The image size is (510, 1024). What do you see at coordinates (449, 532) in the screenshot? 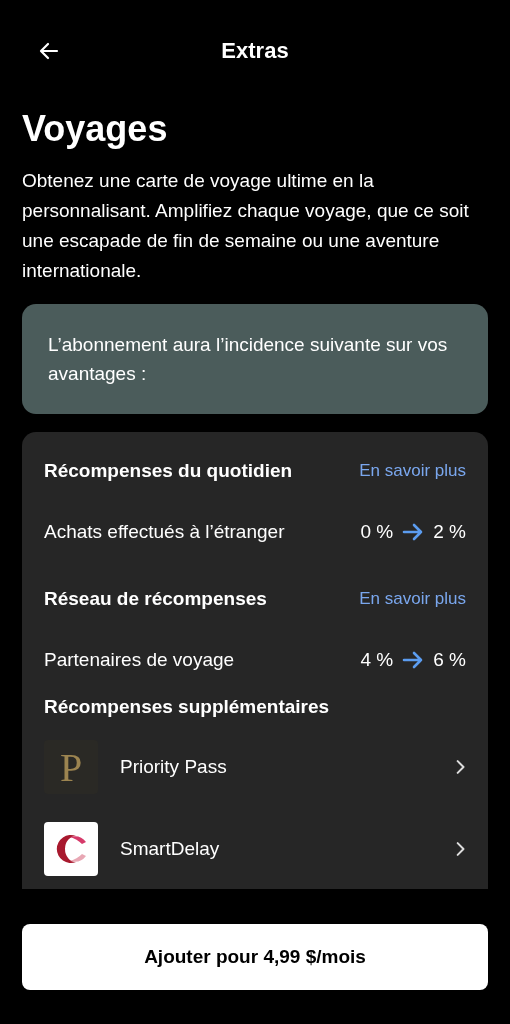
I see `new-rate: 2 %` at bounding box center [449, 532].